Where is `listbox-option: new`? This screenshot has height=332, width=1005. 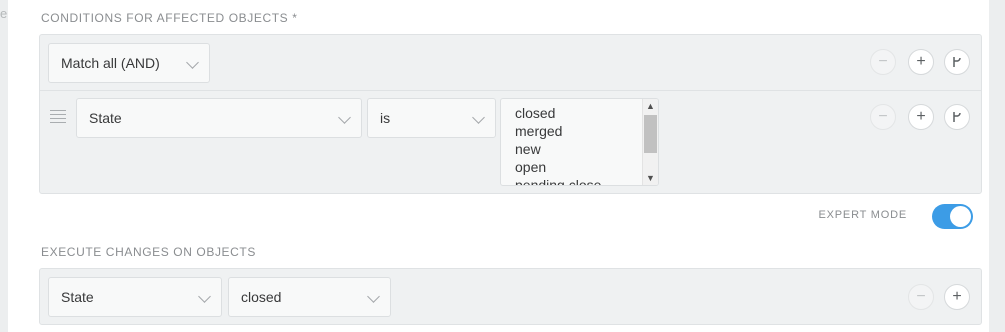
listbox-option: new is located at coordinates (579, 149).